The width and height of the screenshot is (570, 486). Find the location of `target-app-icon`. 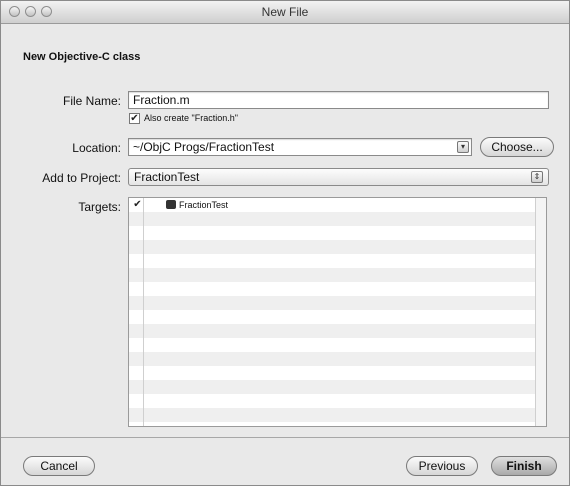

target-app-icon is located at coordinates (171, 204).